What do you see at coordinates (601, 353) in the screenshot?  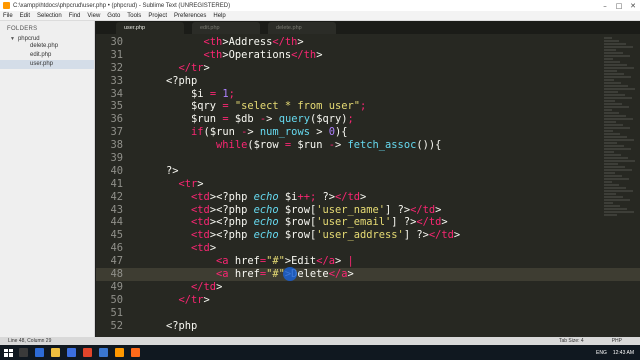 I see `language-indicator: ENG` at bounding box center [601, 353].